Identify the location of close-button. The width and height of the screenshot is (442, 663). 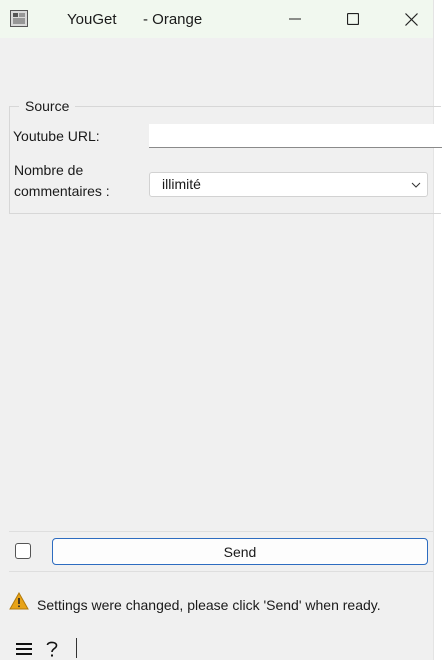
(411, 19).